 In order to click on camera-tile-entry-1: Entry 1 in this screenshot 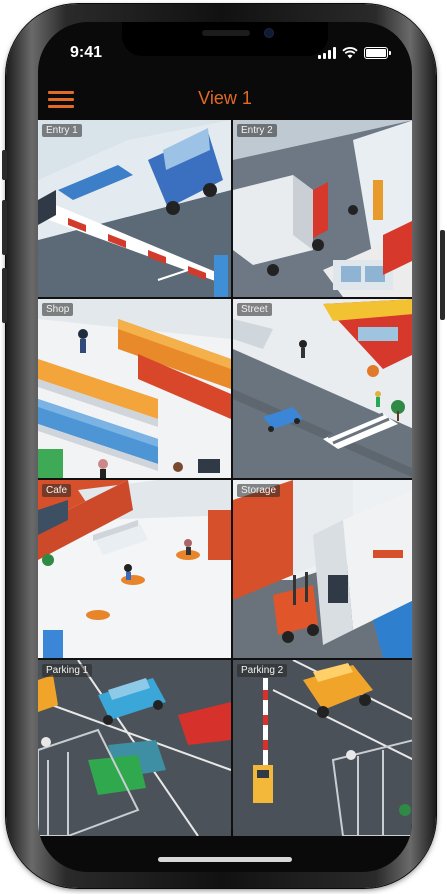, I will do `click(134, 208)`.